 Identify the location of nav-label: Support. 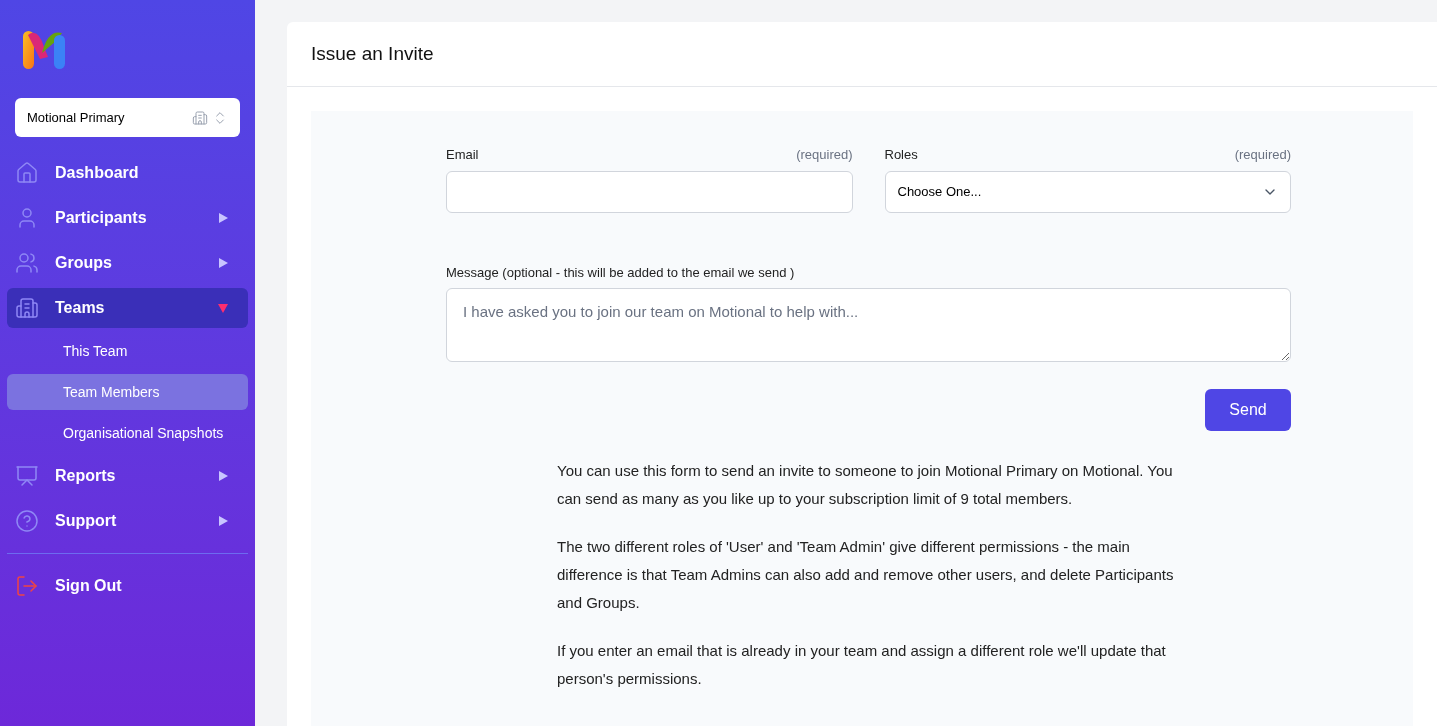
(86, 521).